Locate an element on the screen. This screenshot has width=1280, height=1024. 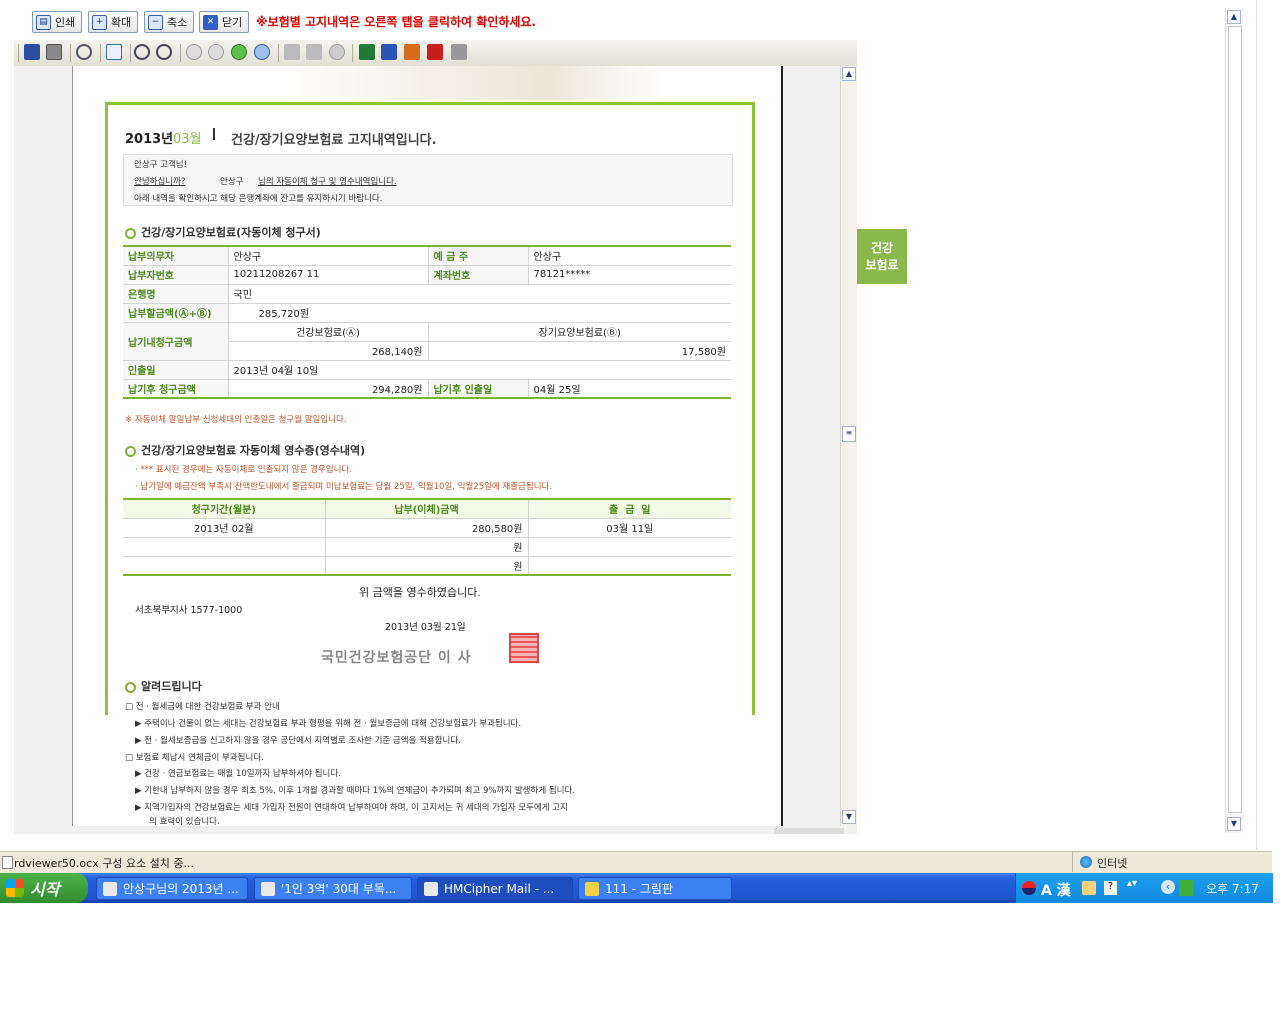
notice-item: □ 보험료 체납시 연체금이 부과됩니다. is located at coordinates (194, 758).